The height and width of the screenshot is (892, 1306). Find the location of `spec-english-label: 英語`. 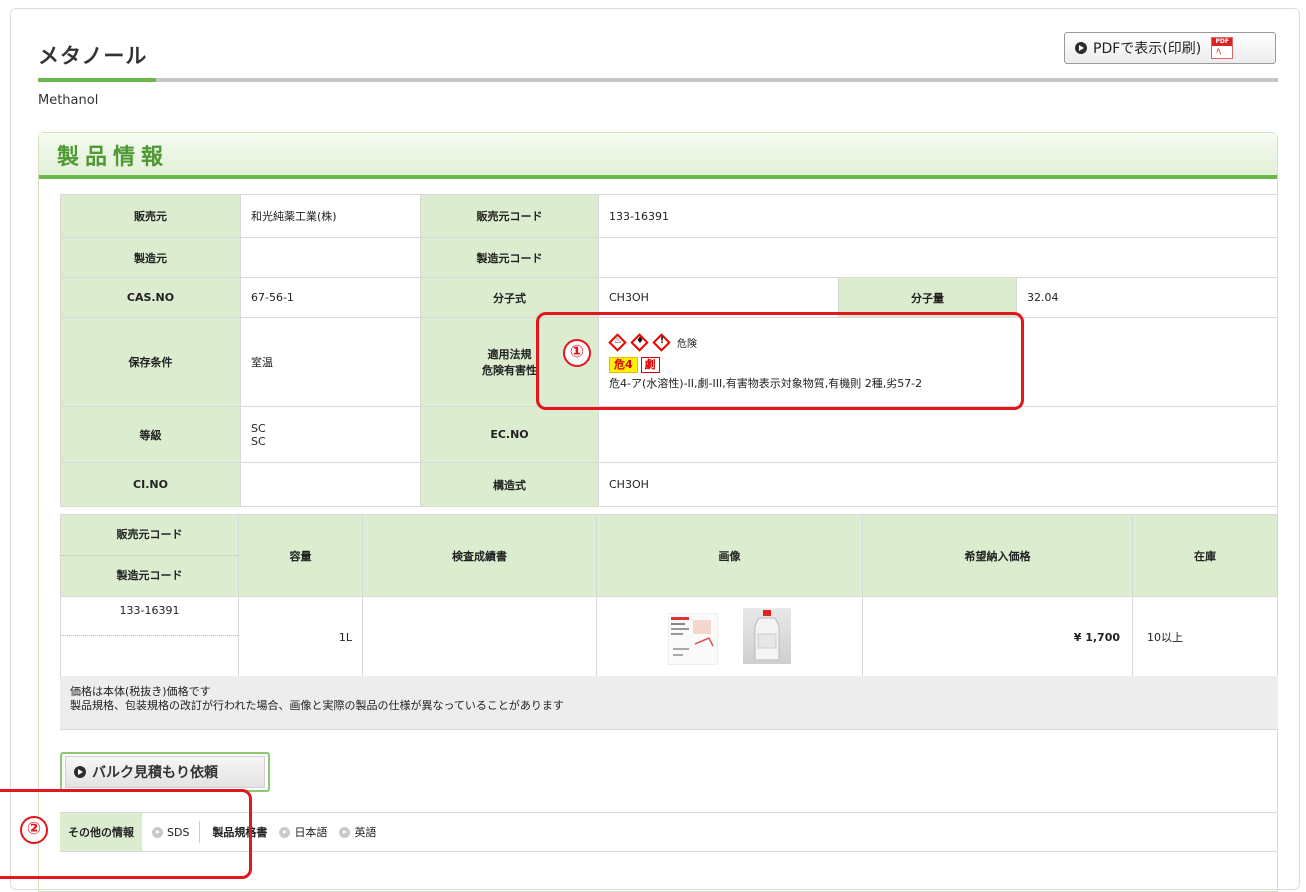

spec-english-label: 英語 is located at coordinates (365, 832).